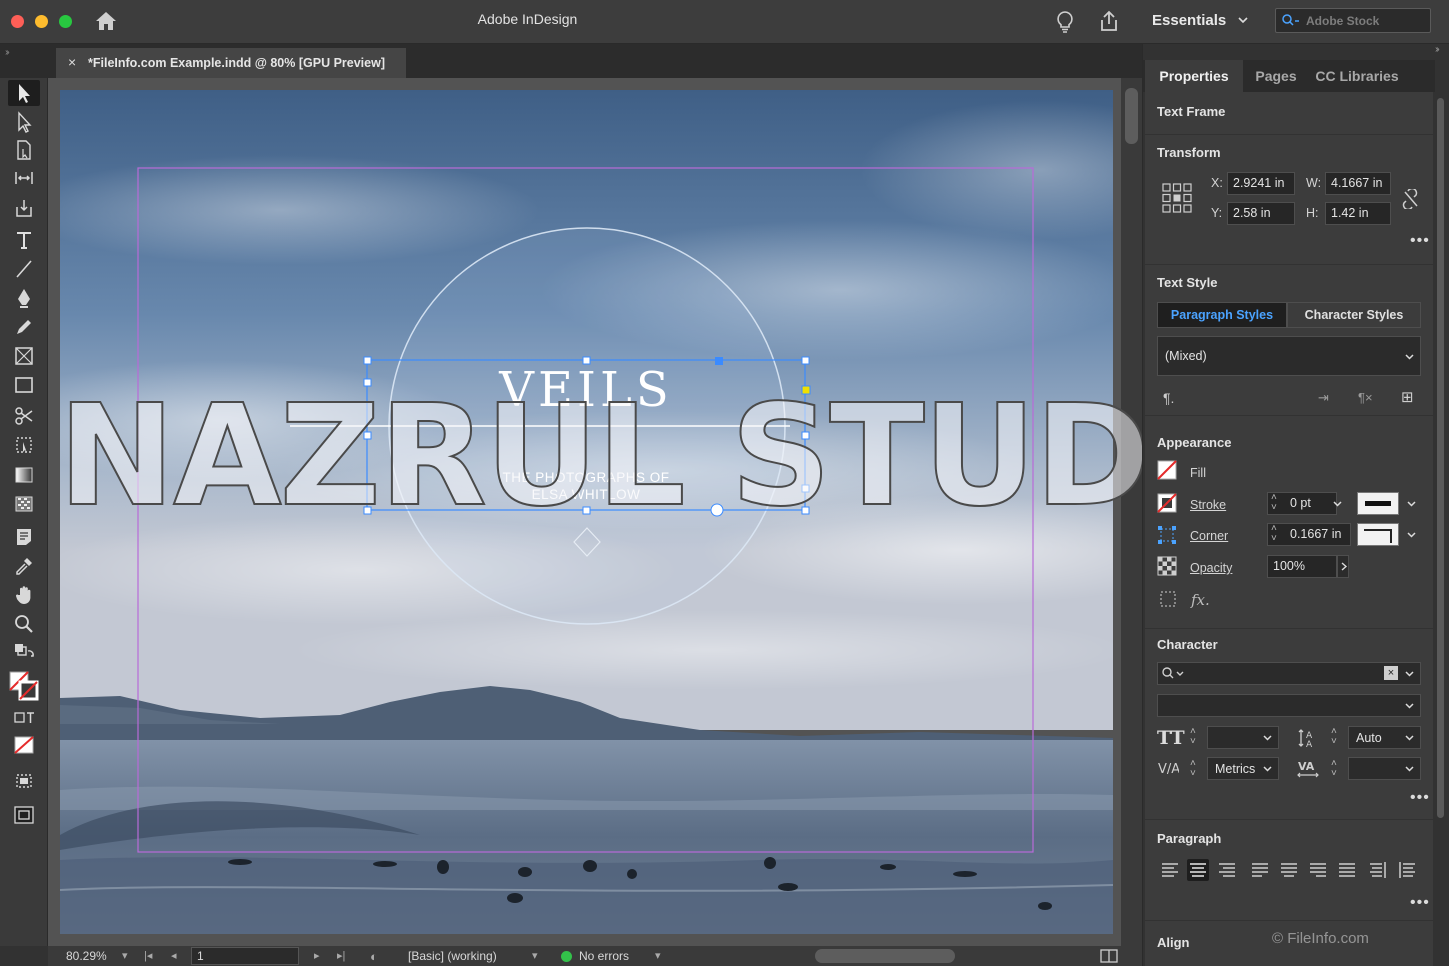 The width and height of the screenshot is (1449, 966). I want to click on rectangle-frame-tool-icon, so click(24, 356).